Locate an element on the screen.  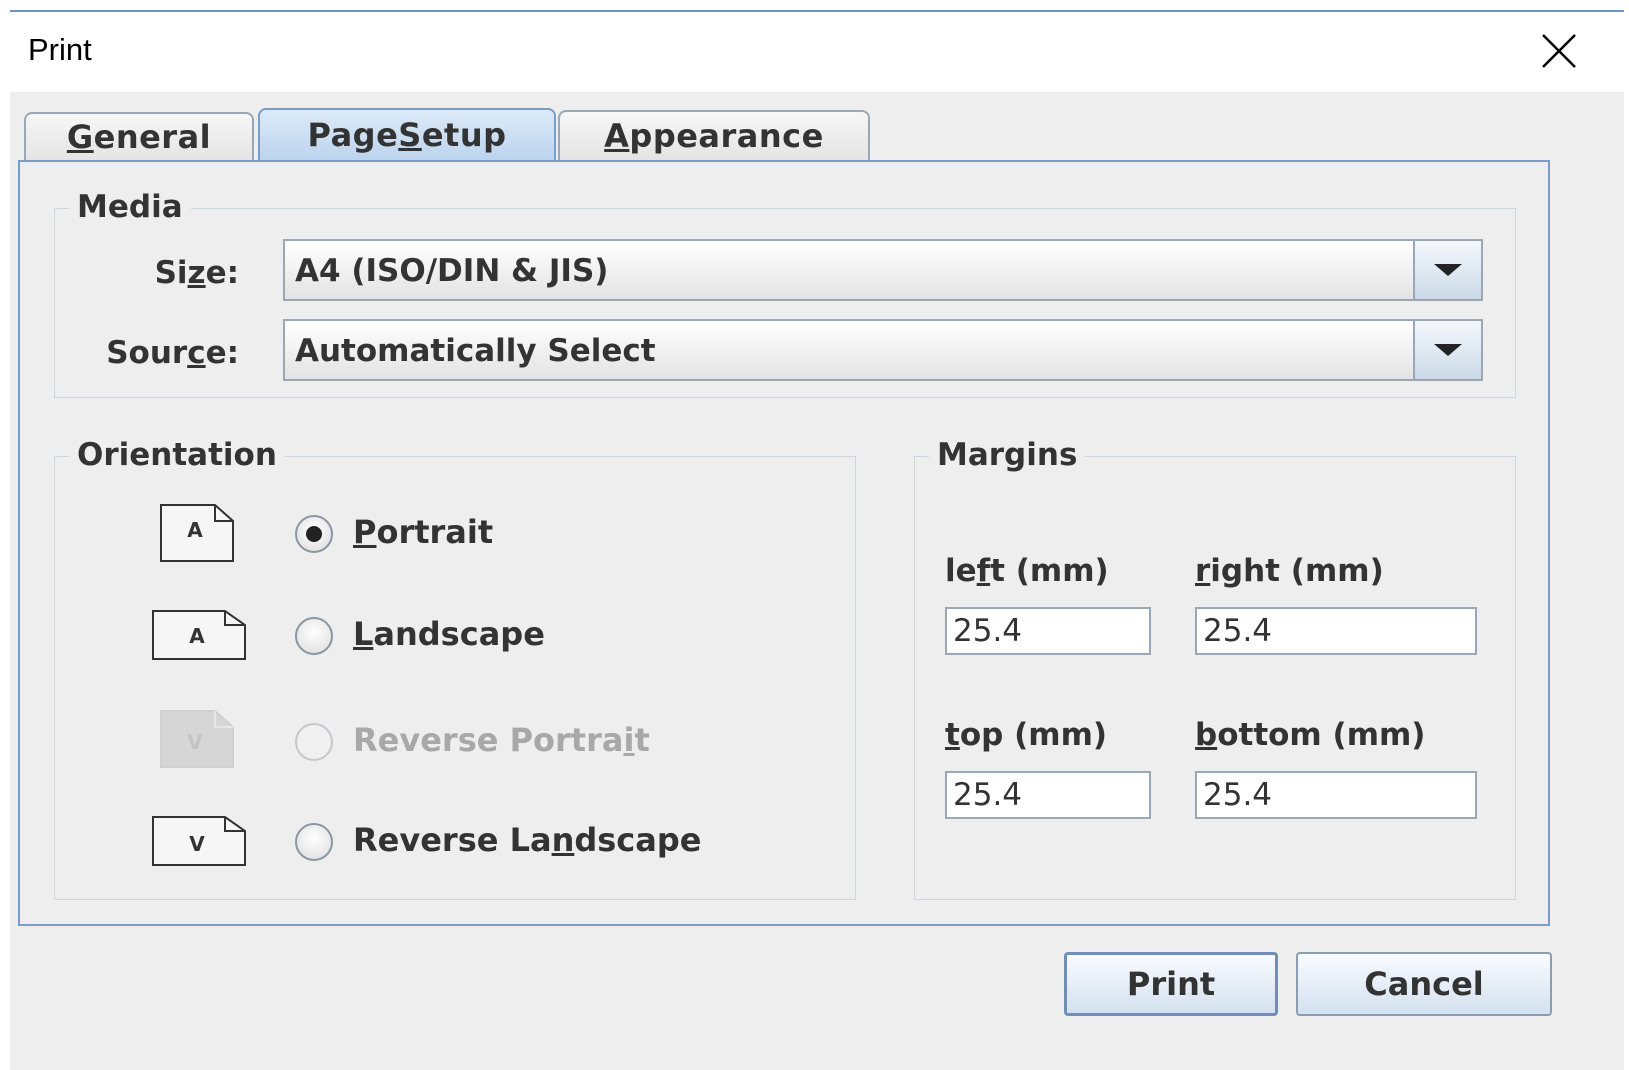
portrait-page-icon: A is located at coordinates (197, 533).